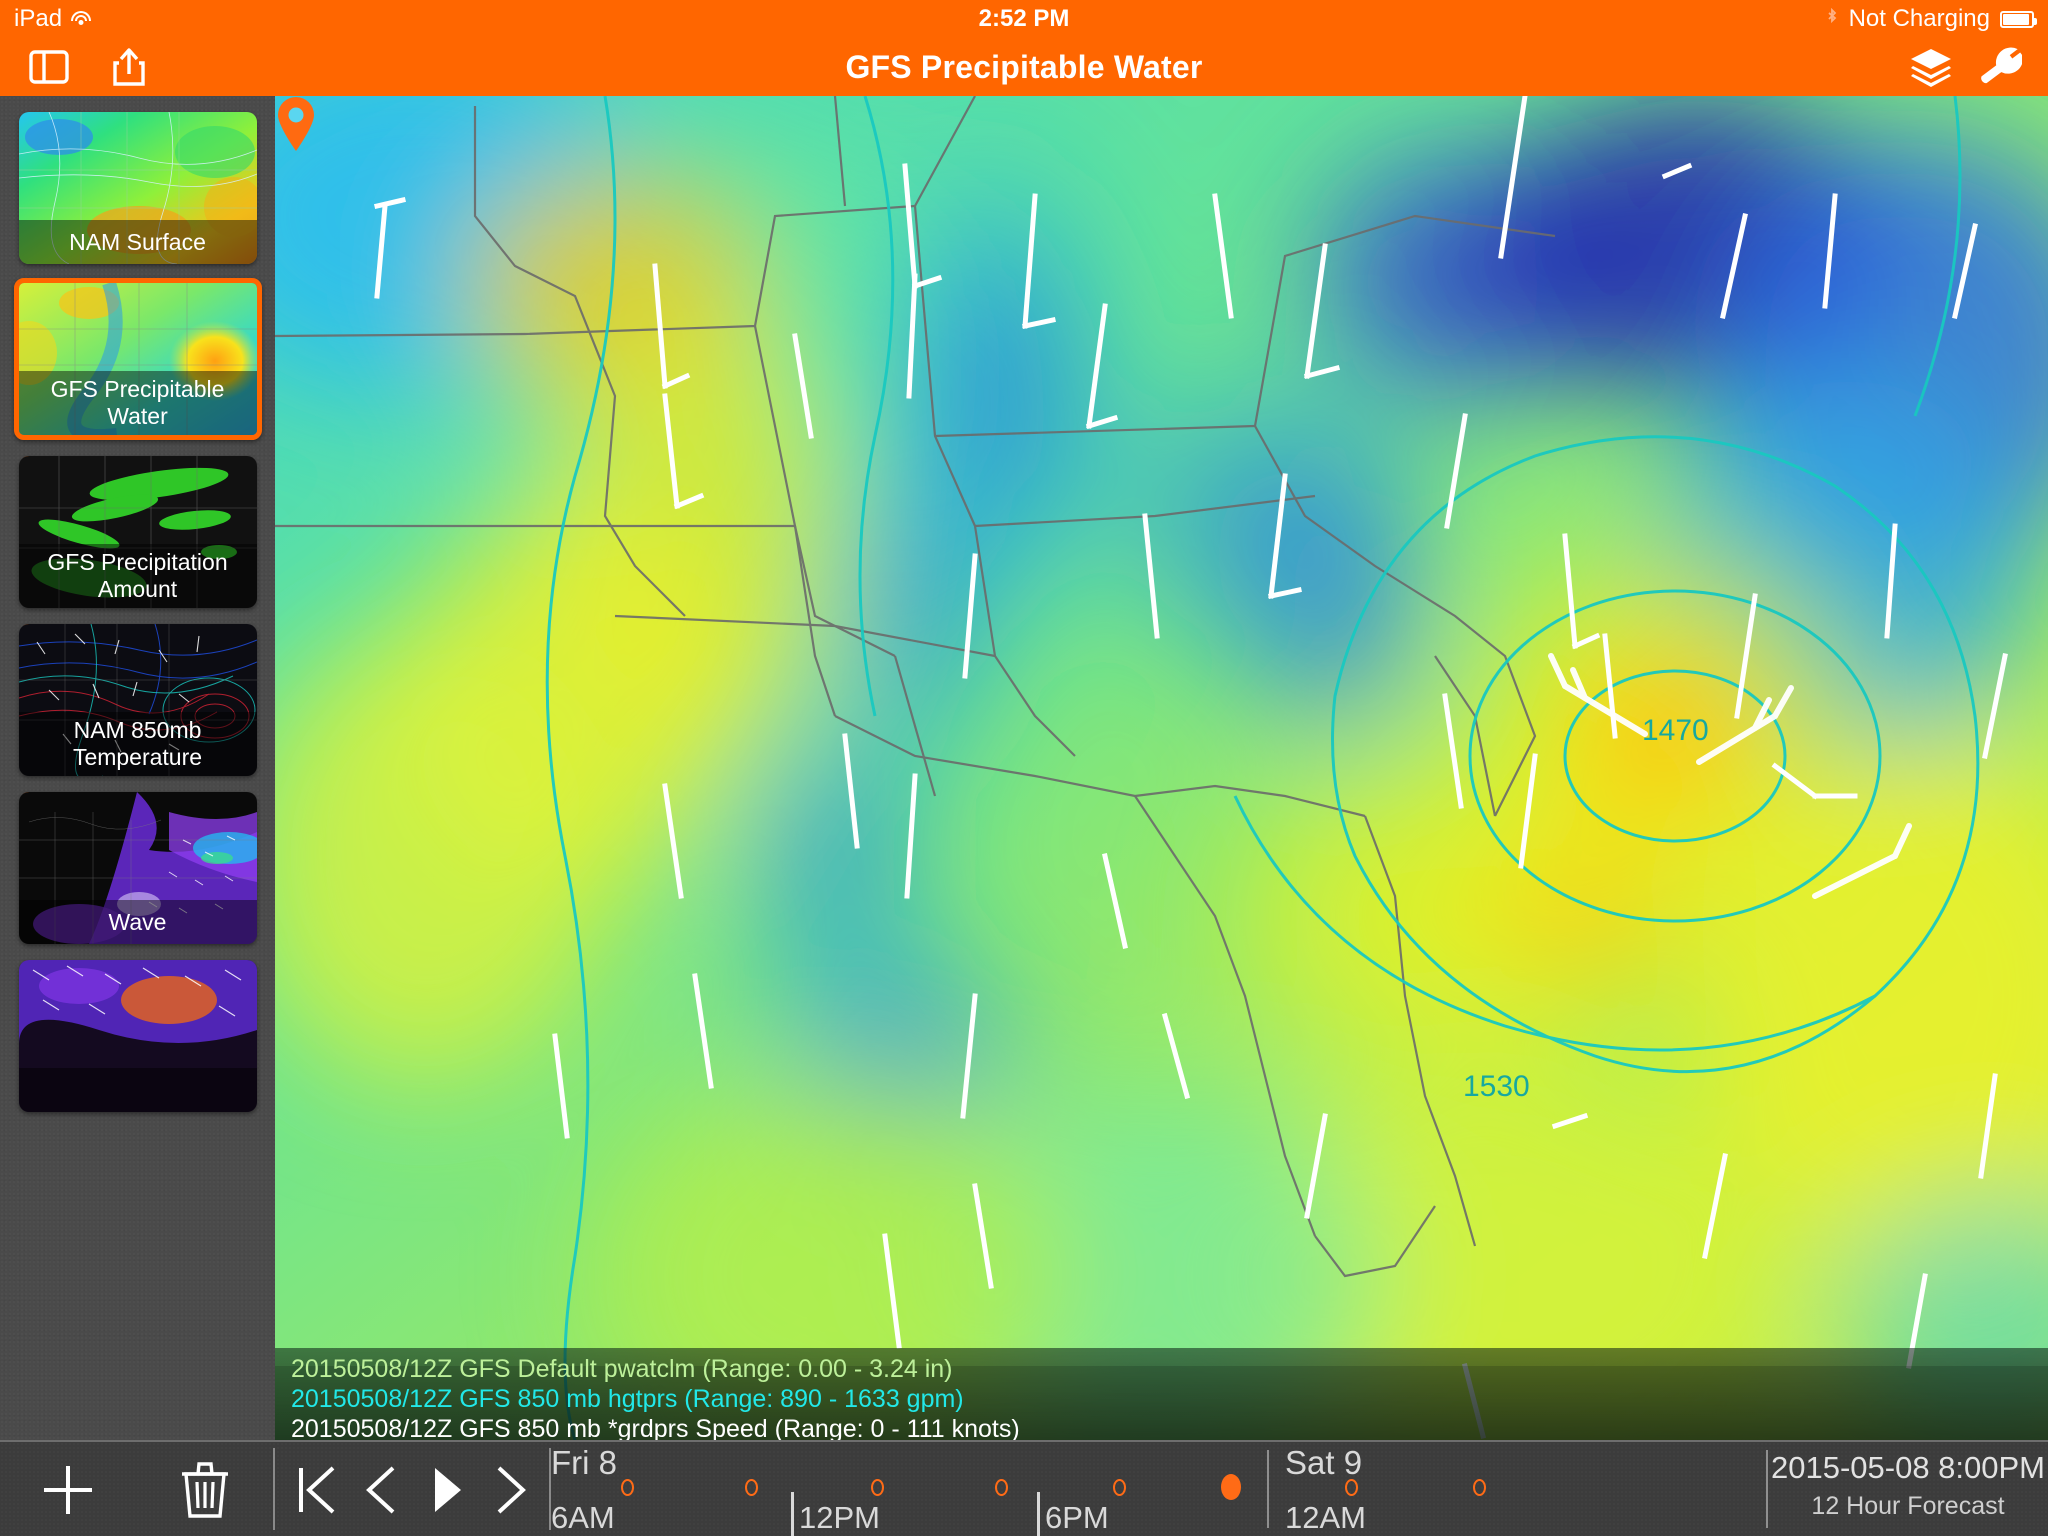 Image resolution: width=2048 pixels, height=1536 pixels. What do you see at coordinates (1919, 18) in the screenshot?
I see `battery-state-label: Not Charging` at bounding box center [1919, 18].